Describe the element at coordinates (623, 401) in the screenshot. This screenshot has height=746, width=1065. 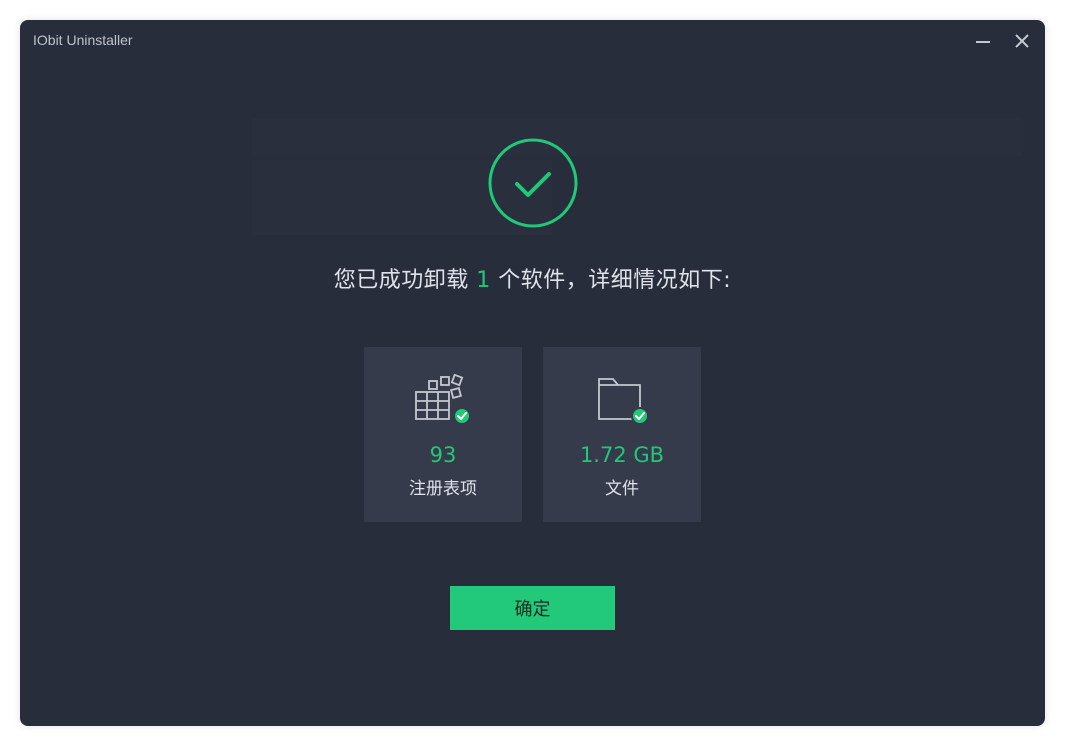
I see `folder-icon` at that location.